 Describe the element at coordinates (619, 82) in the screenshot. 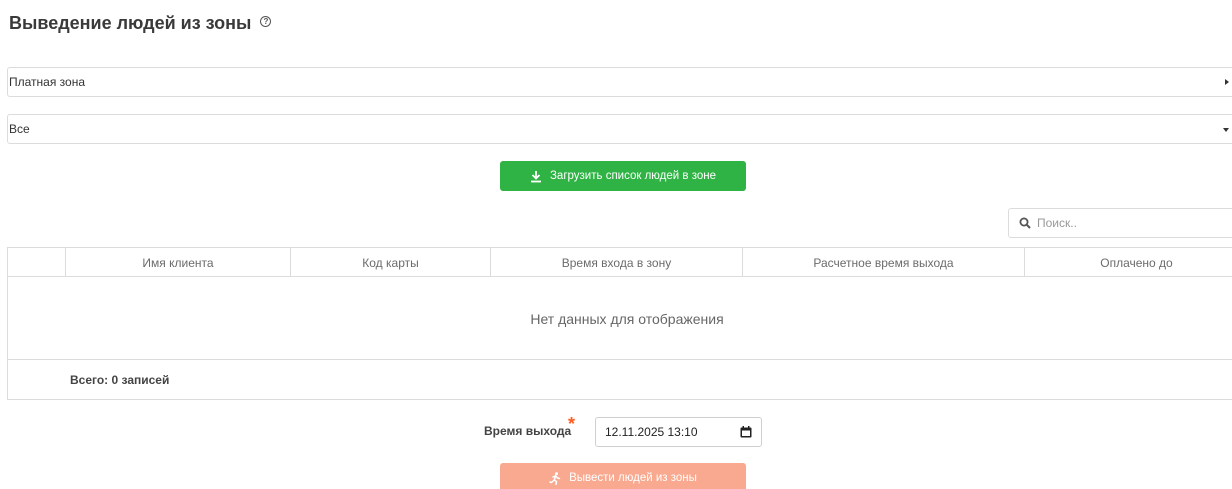

I see `zone-select: Платная зона` at that location.